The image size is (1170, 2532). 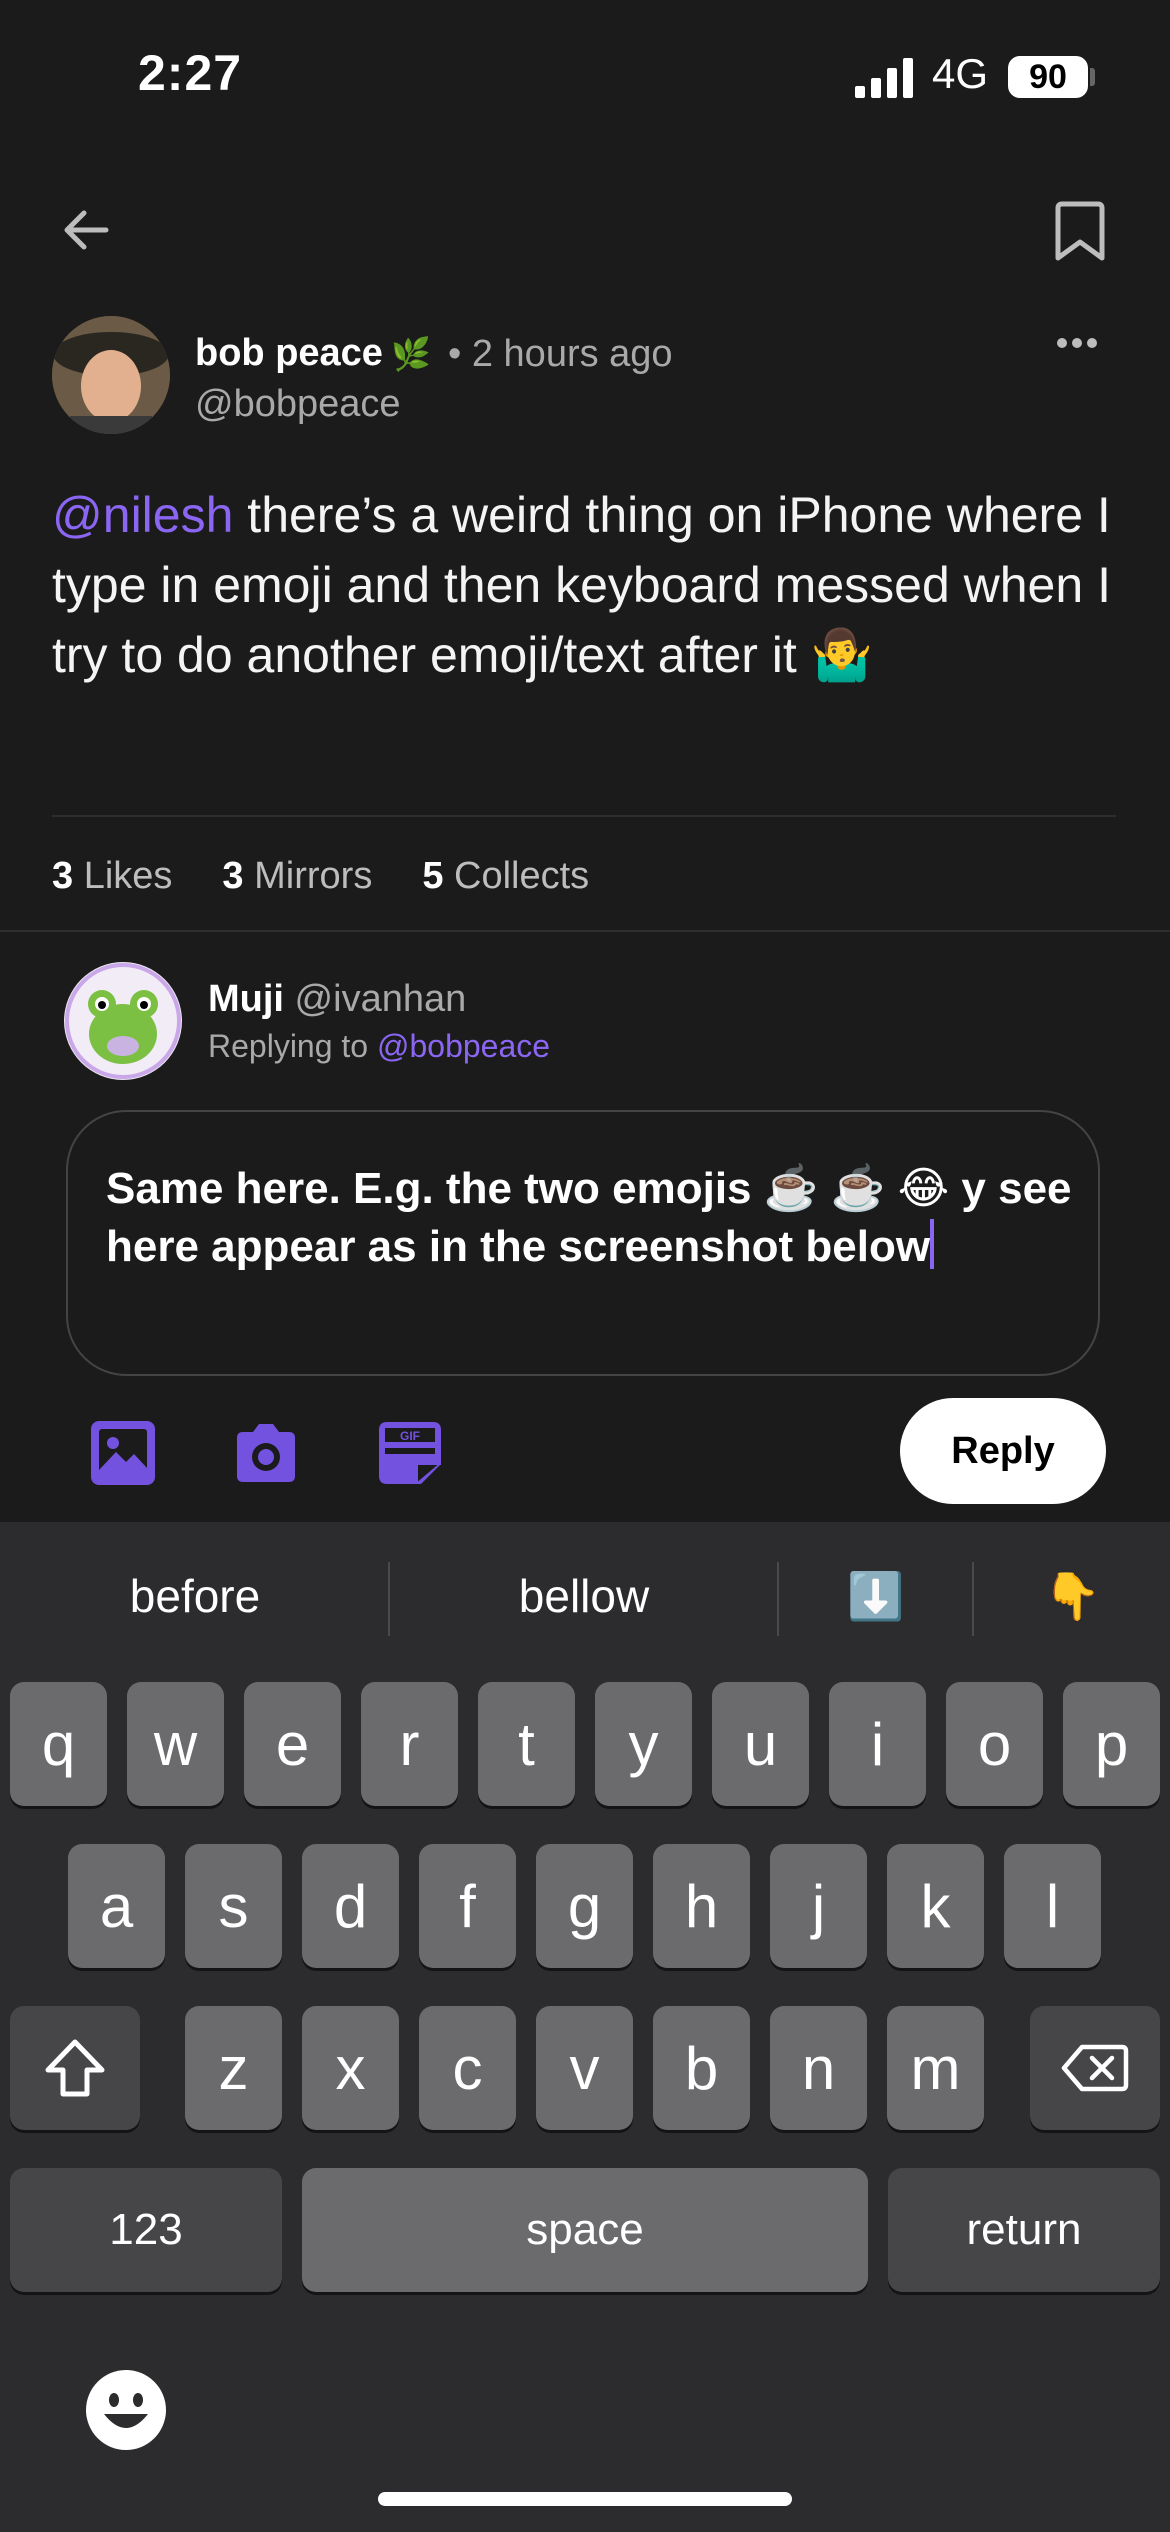 I want to click on likes-count: 3, so click(x=63, y=876).